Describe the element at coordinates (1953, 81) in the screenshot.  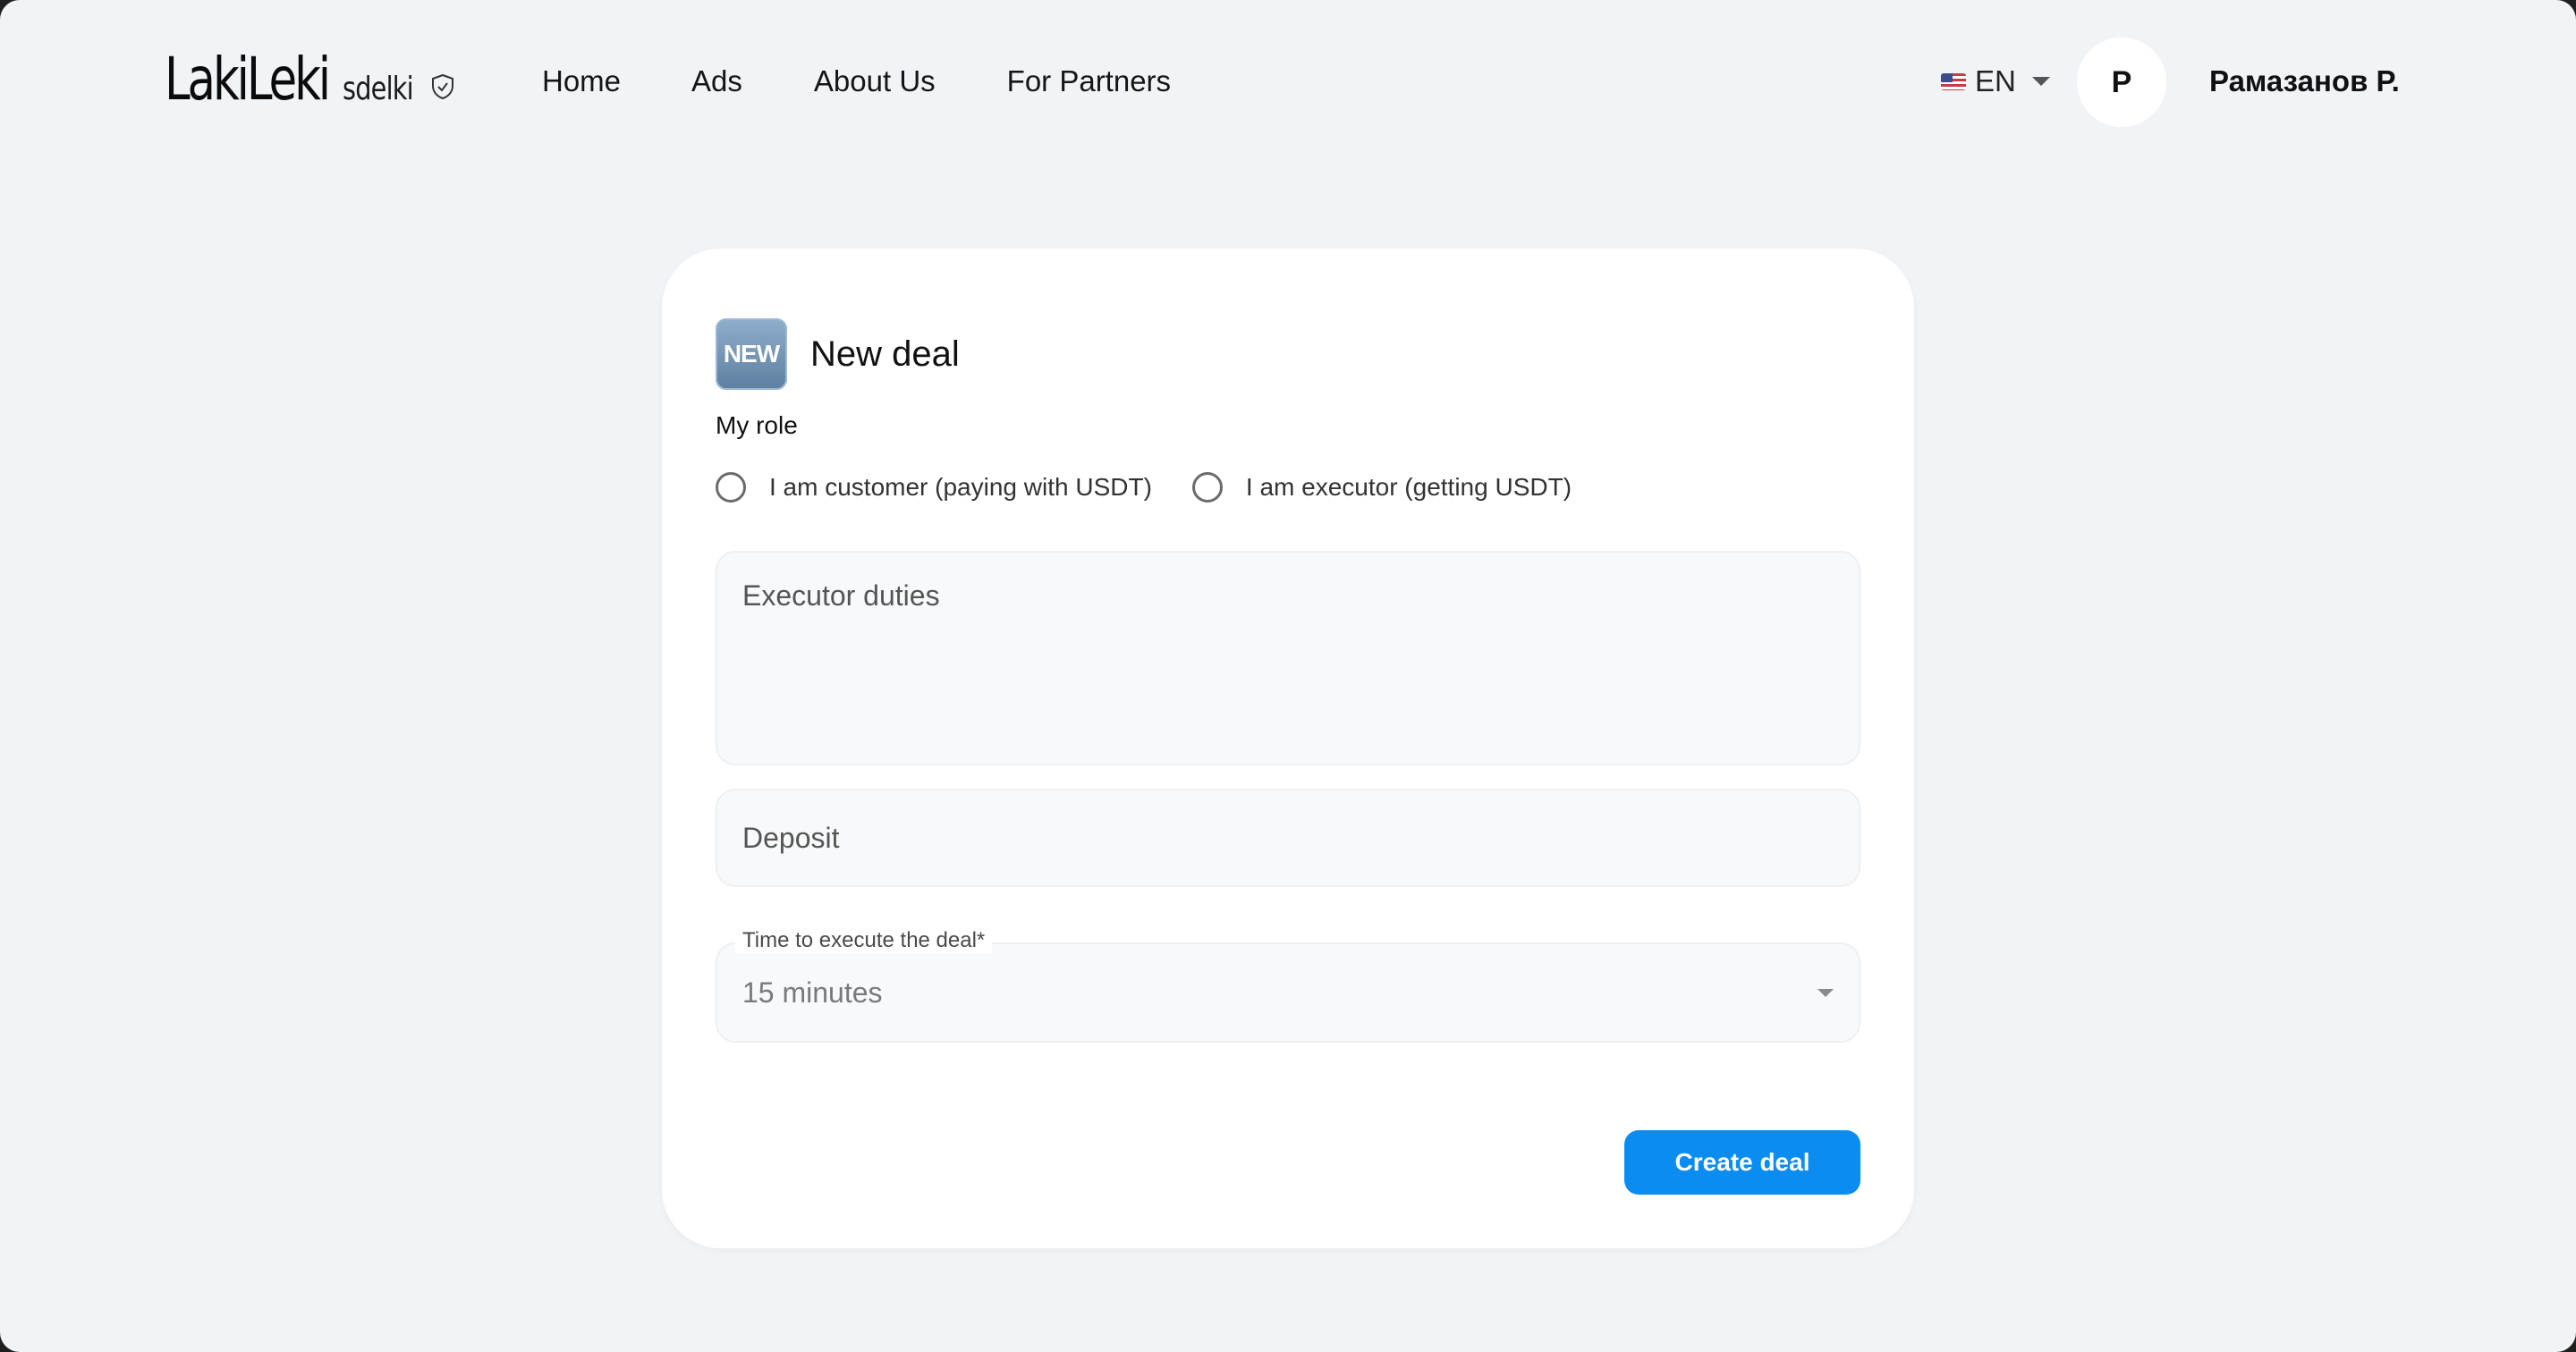
I see `us-flag-icon` at that location.